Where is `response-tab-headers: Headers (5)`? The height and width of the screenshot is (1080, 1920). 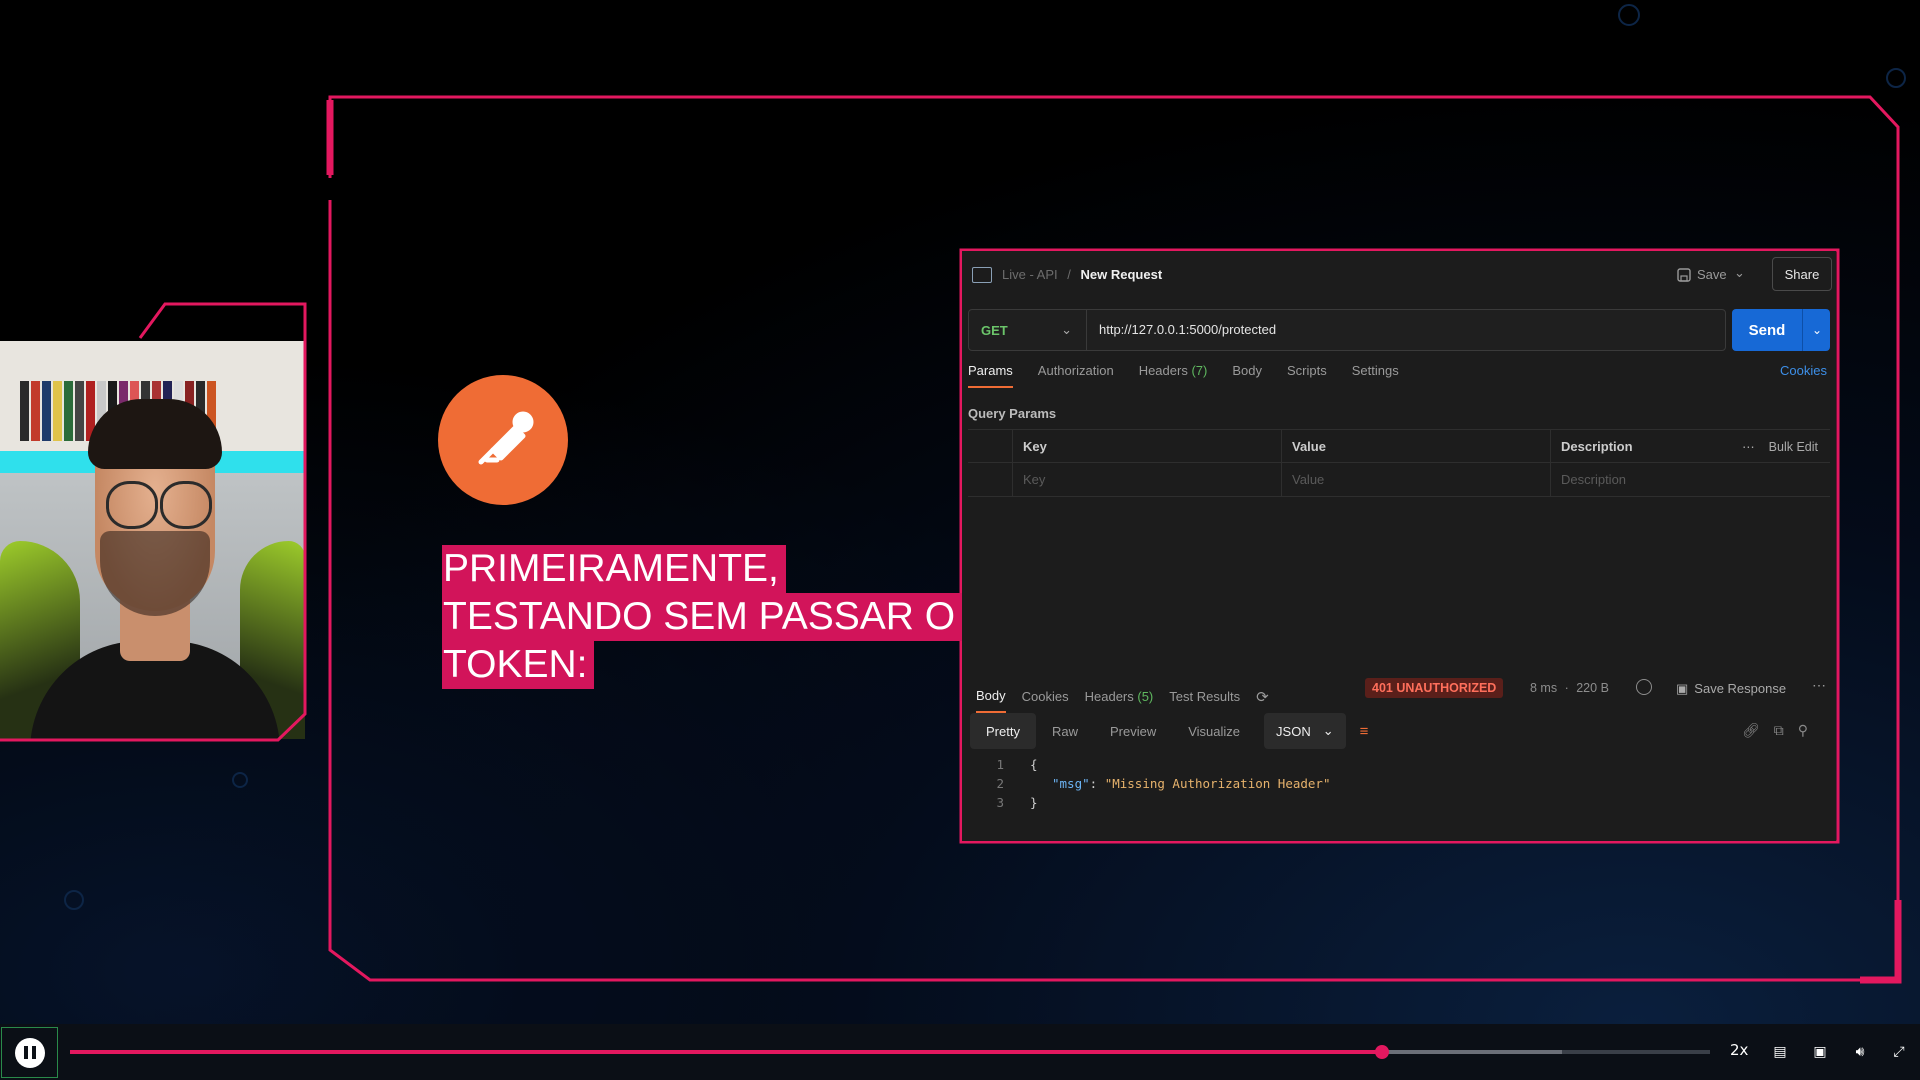 response-tab-headers: Headers (5) is located at coordinates (1119, 696).